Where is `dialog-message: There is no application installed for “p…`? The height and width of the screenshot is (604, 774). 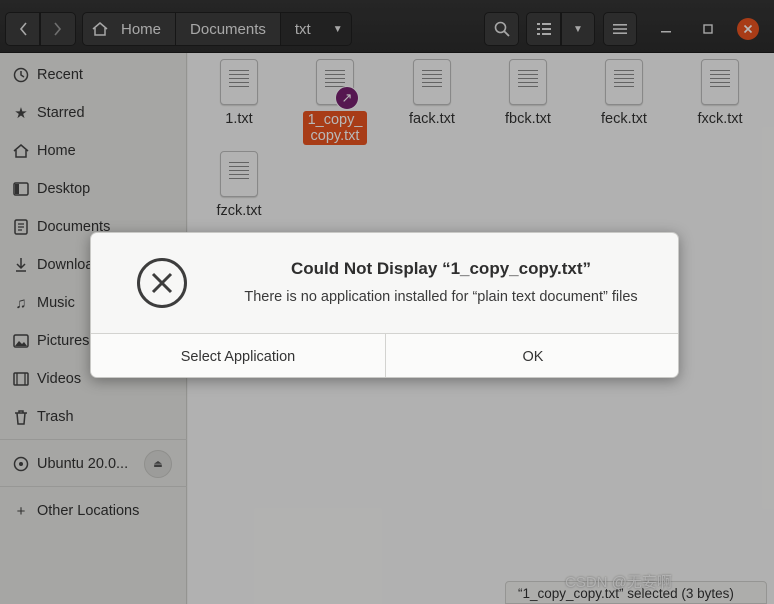
dialog-message: There is no application installed for “p… is located at coordinates (441, 297).